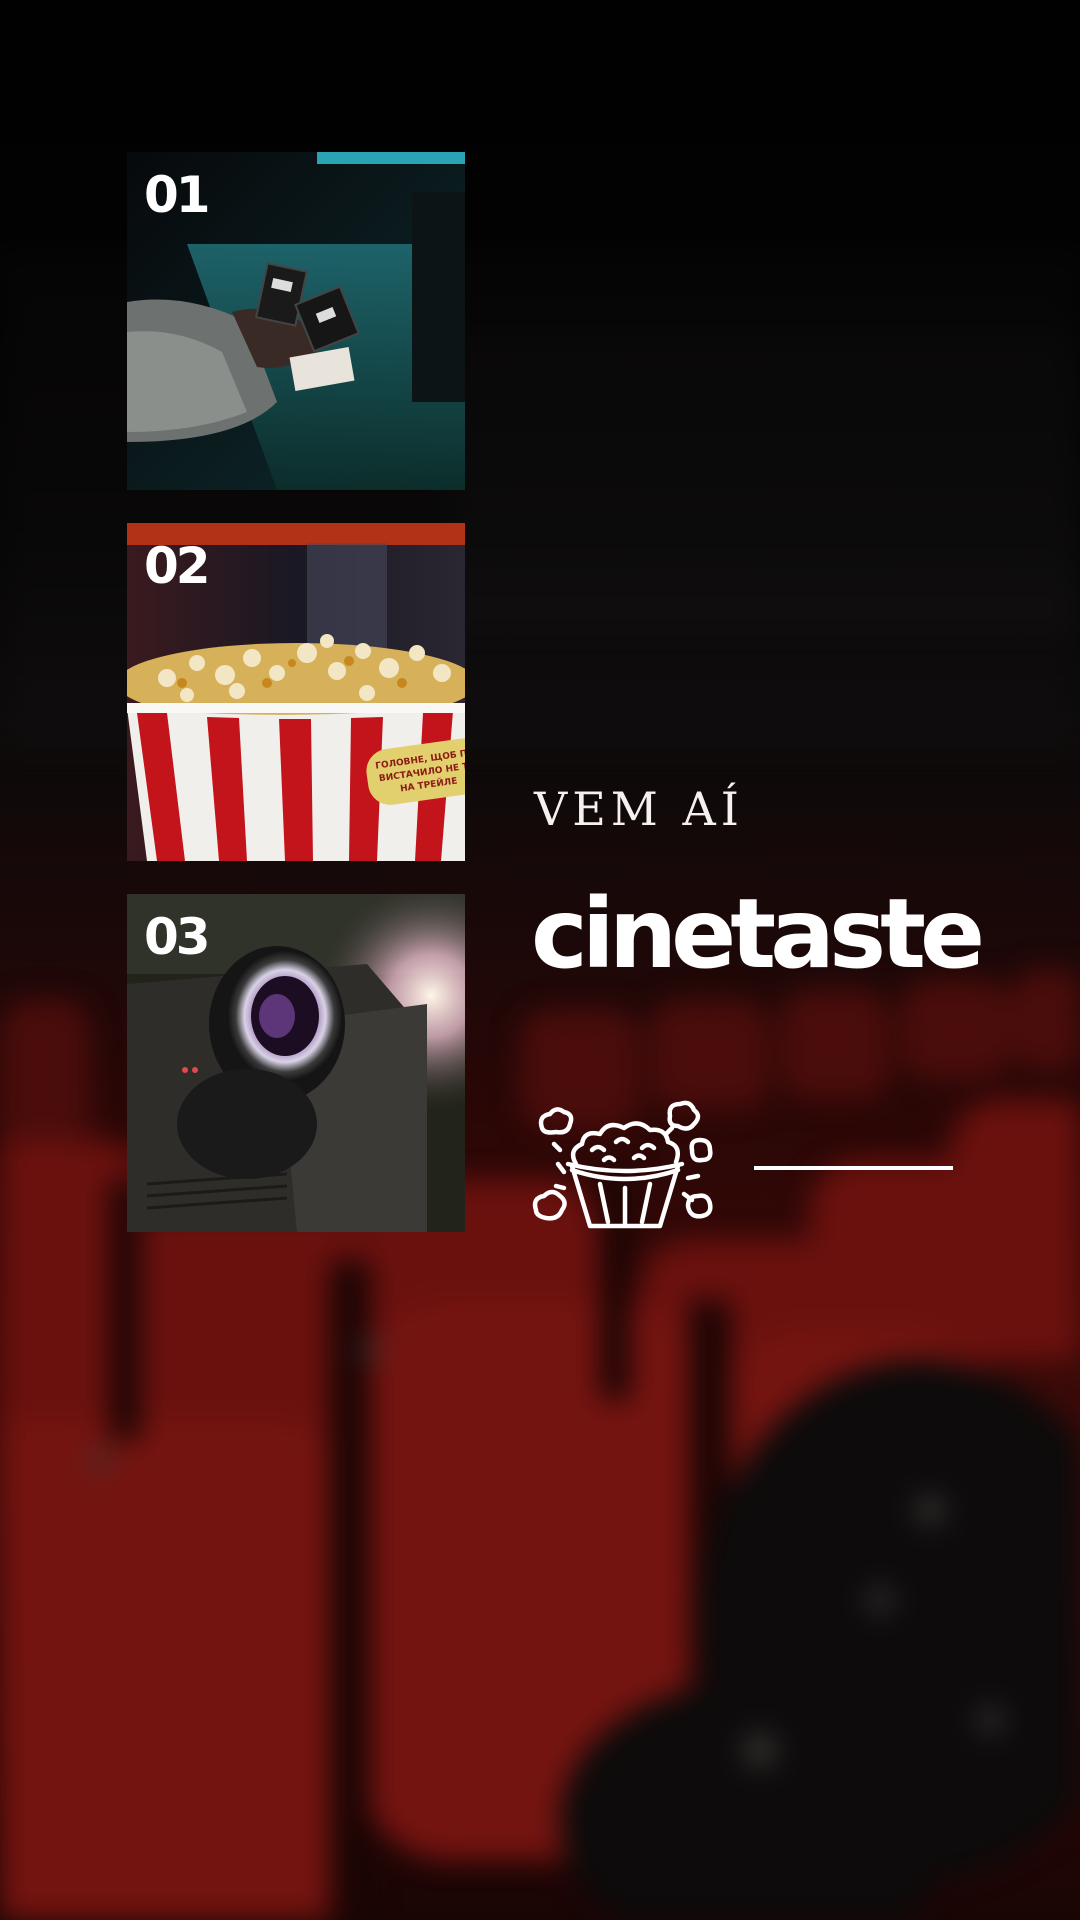  Describe the element at coordinates (758, 934) in the screenshot. I see `brand-name: cinetaste` at that location.